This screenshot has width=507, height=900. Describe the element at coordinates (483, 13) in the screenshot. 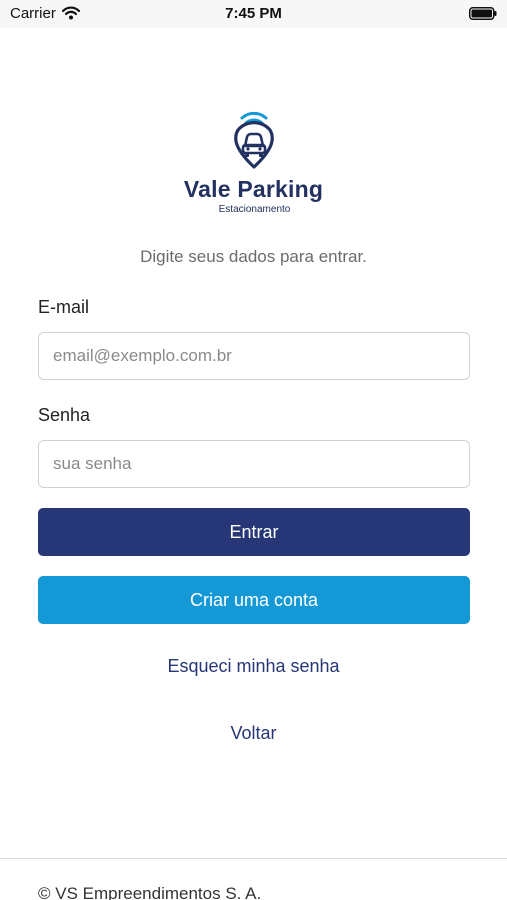

I see `battery-icon` at that location.